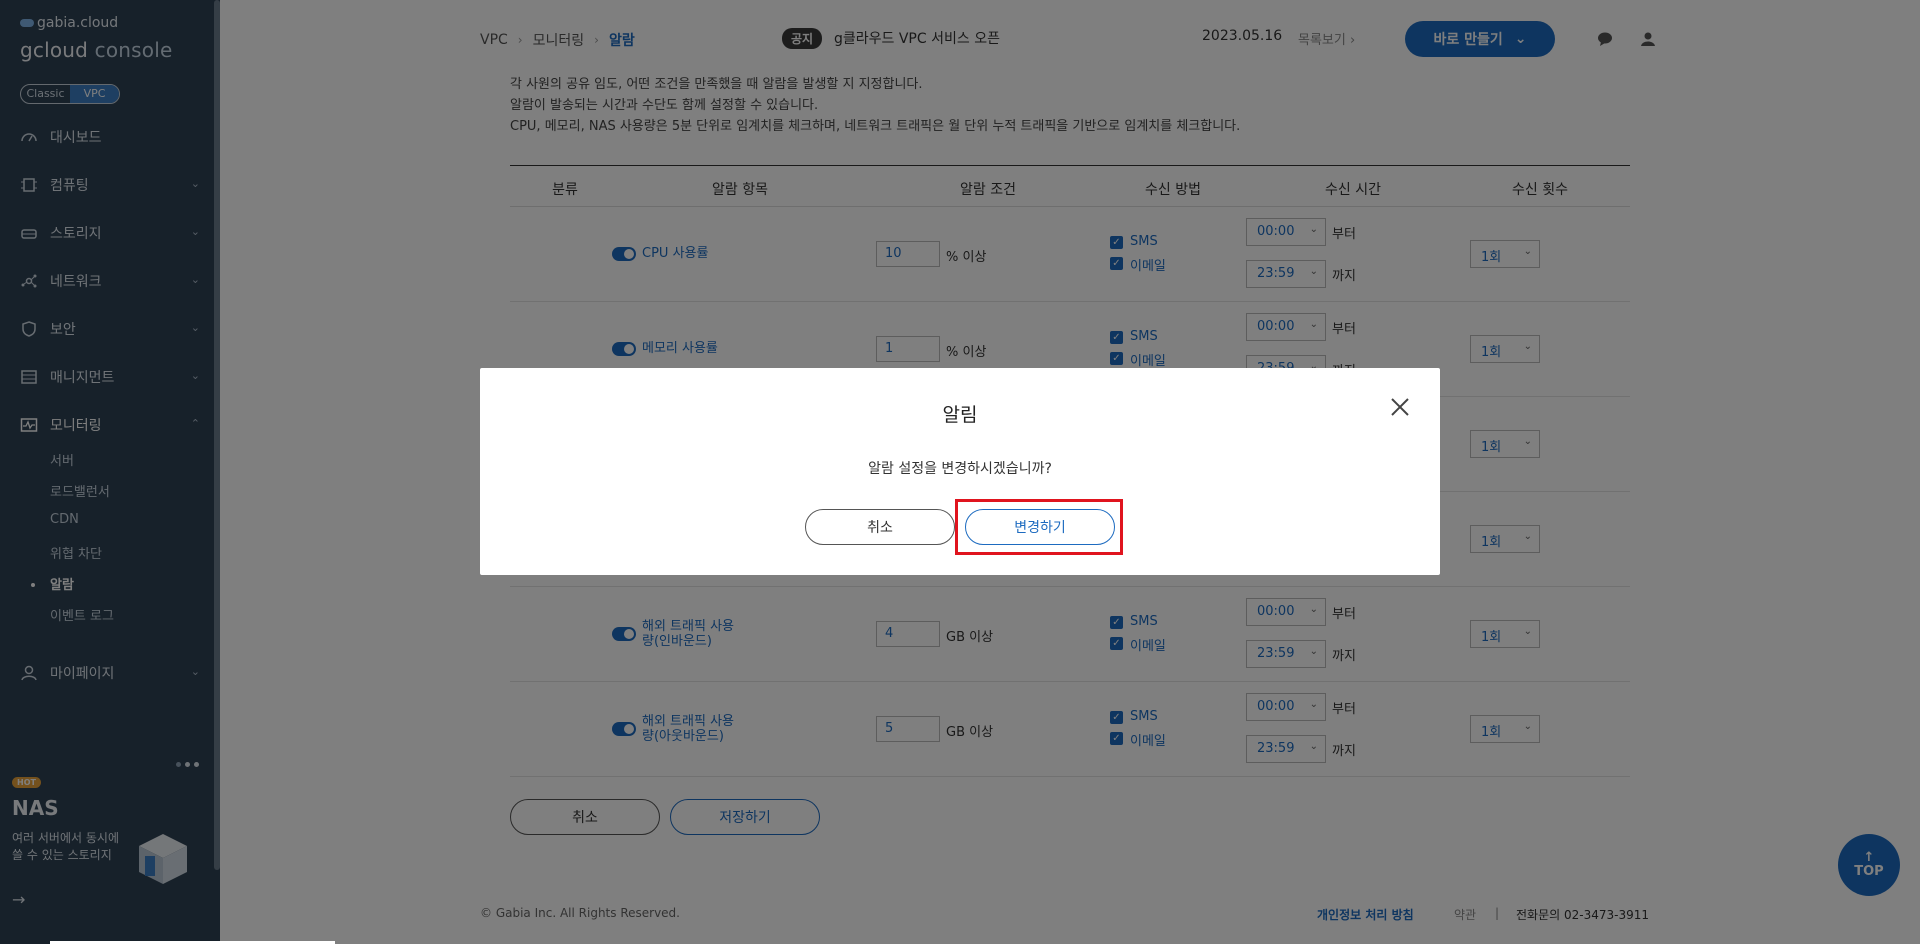 The width and height of the screenshot is (1920, 944). What do you see at coordinates (1400, 407) in the screenshot?
I see `close-icon` at bounding box center [1400, 407].